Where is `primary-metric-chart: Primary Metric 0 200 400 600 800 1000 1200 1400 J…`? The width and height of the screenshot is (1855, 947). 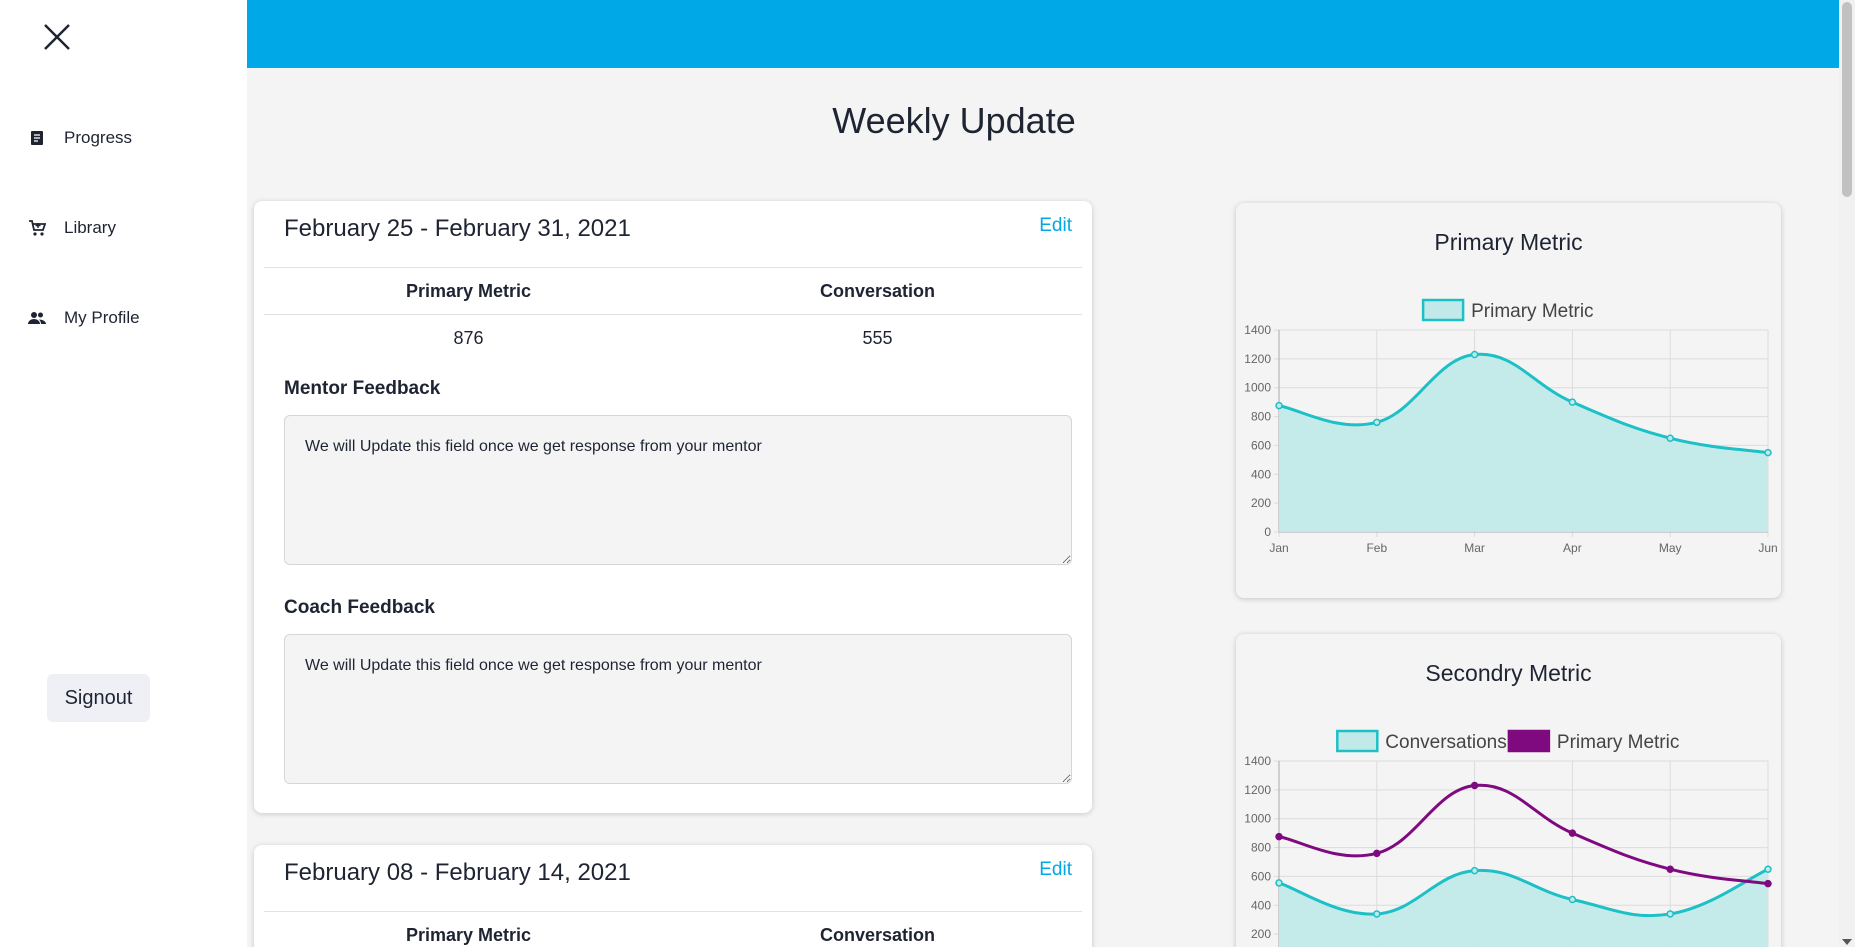
primary-metric-chart: Primary Metric 0 200 400 600 800 1000 1200 1400 J… is located at coordinates (1511, 426).